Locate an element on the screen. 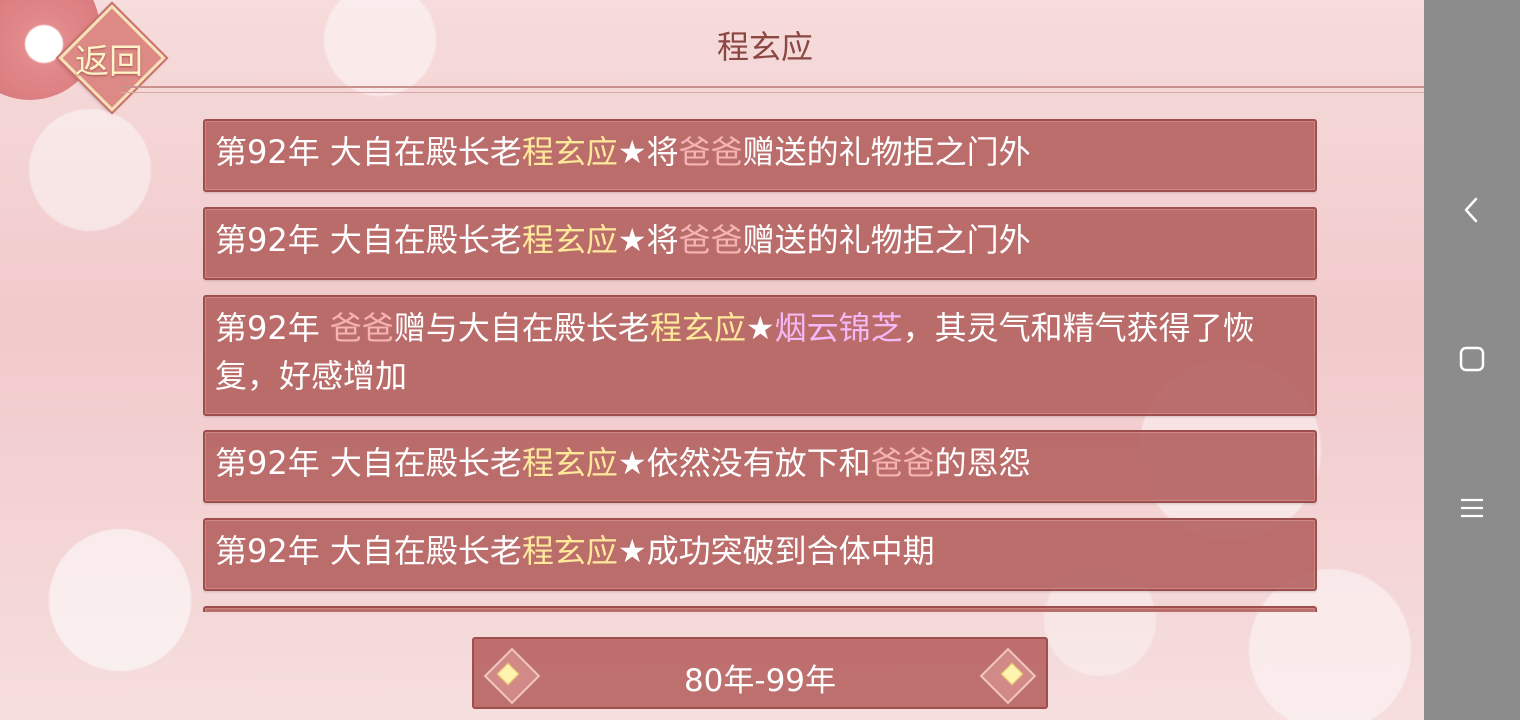 The width and height of the screenshot is (1520, 720). system-home-button is located at coordinates (1472, 359).